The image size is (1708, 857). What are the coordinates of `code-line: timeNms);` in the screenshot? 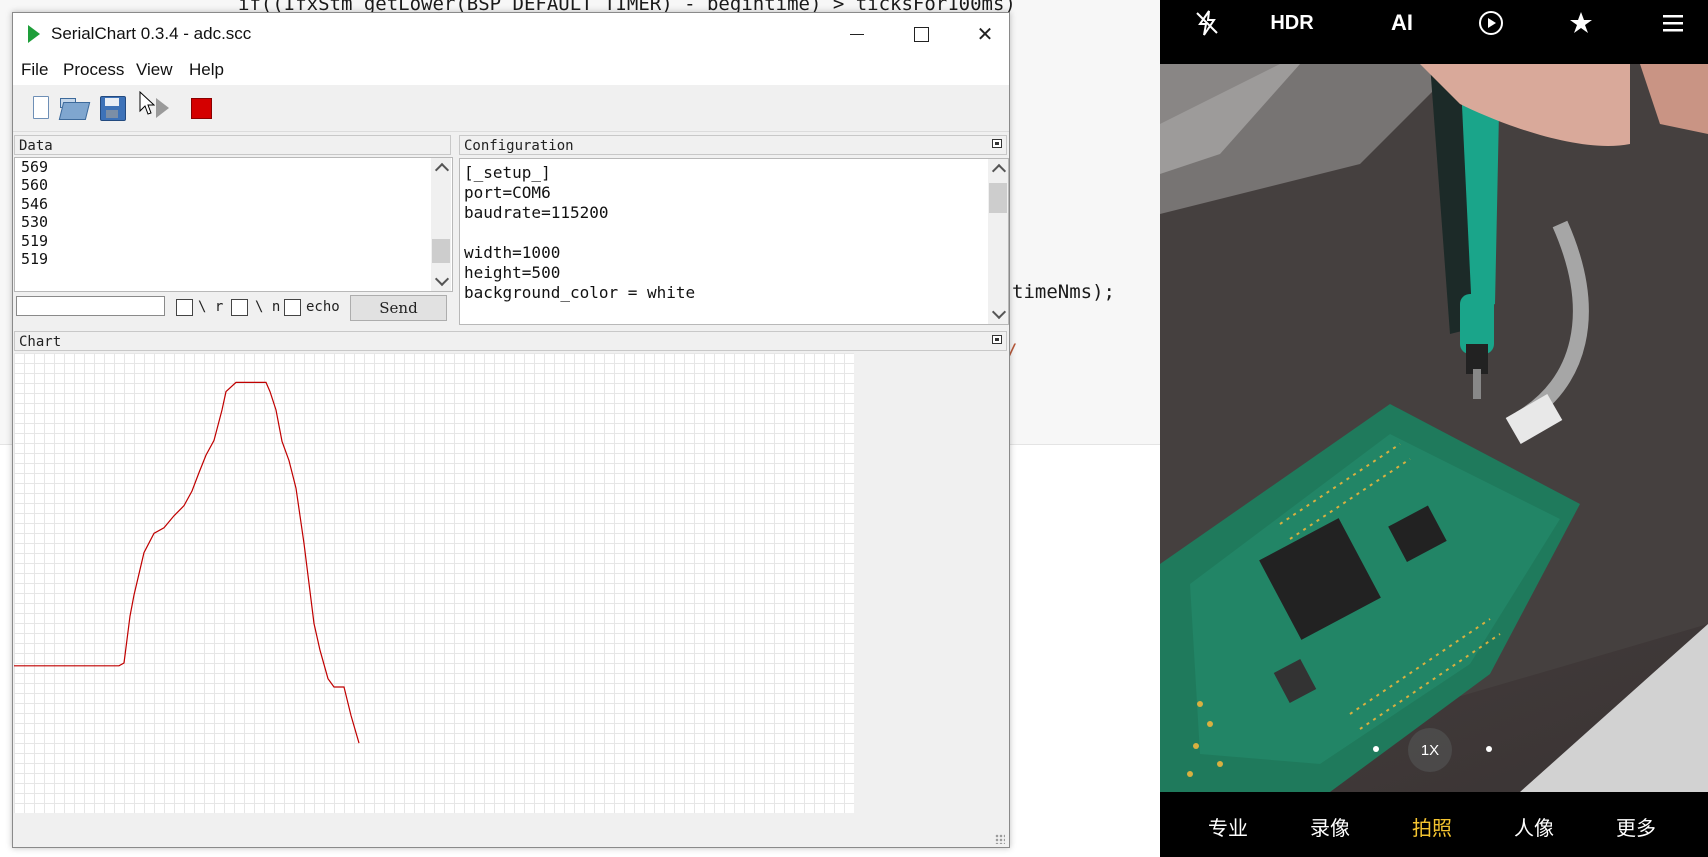 It's located at (1063, 292).